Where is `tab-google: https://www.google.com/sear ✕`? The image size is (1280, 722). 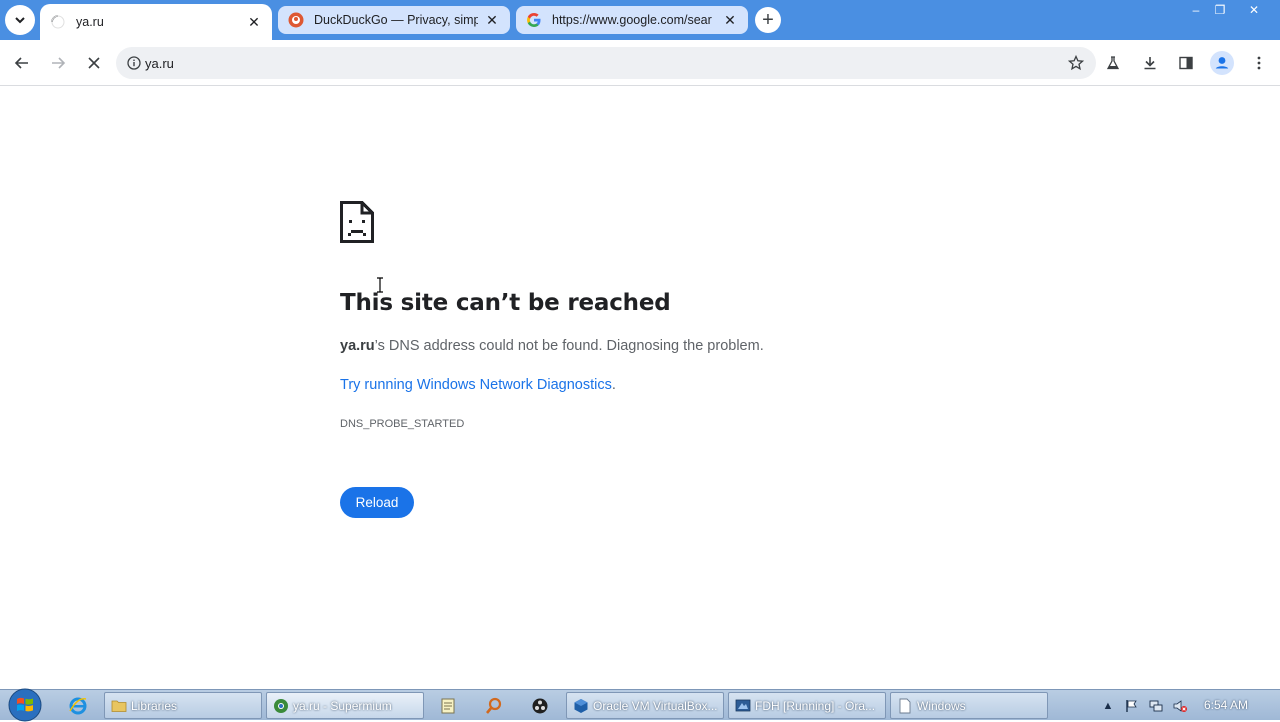 tab-google: https://www.google.com/sear ✕ is located at coordinates (632, 20).